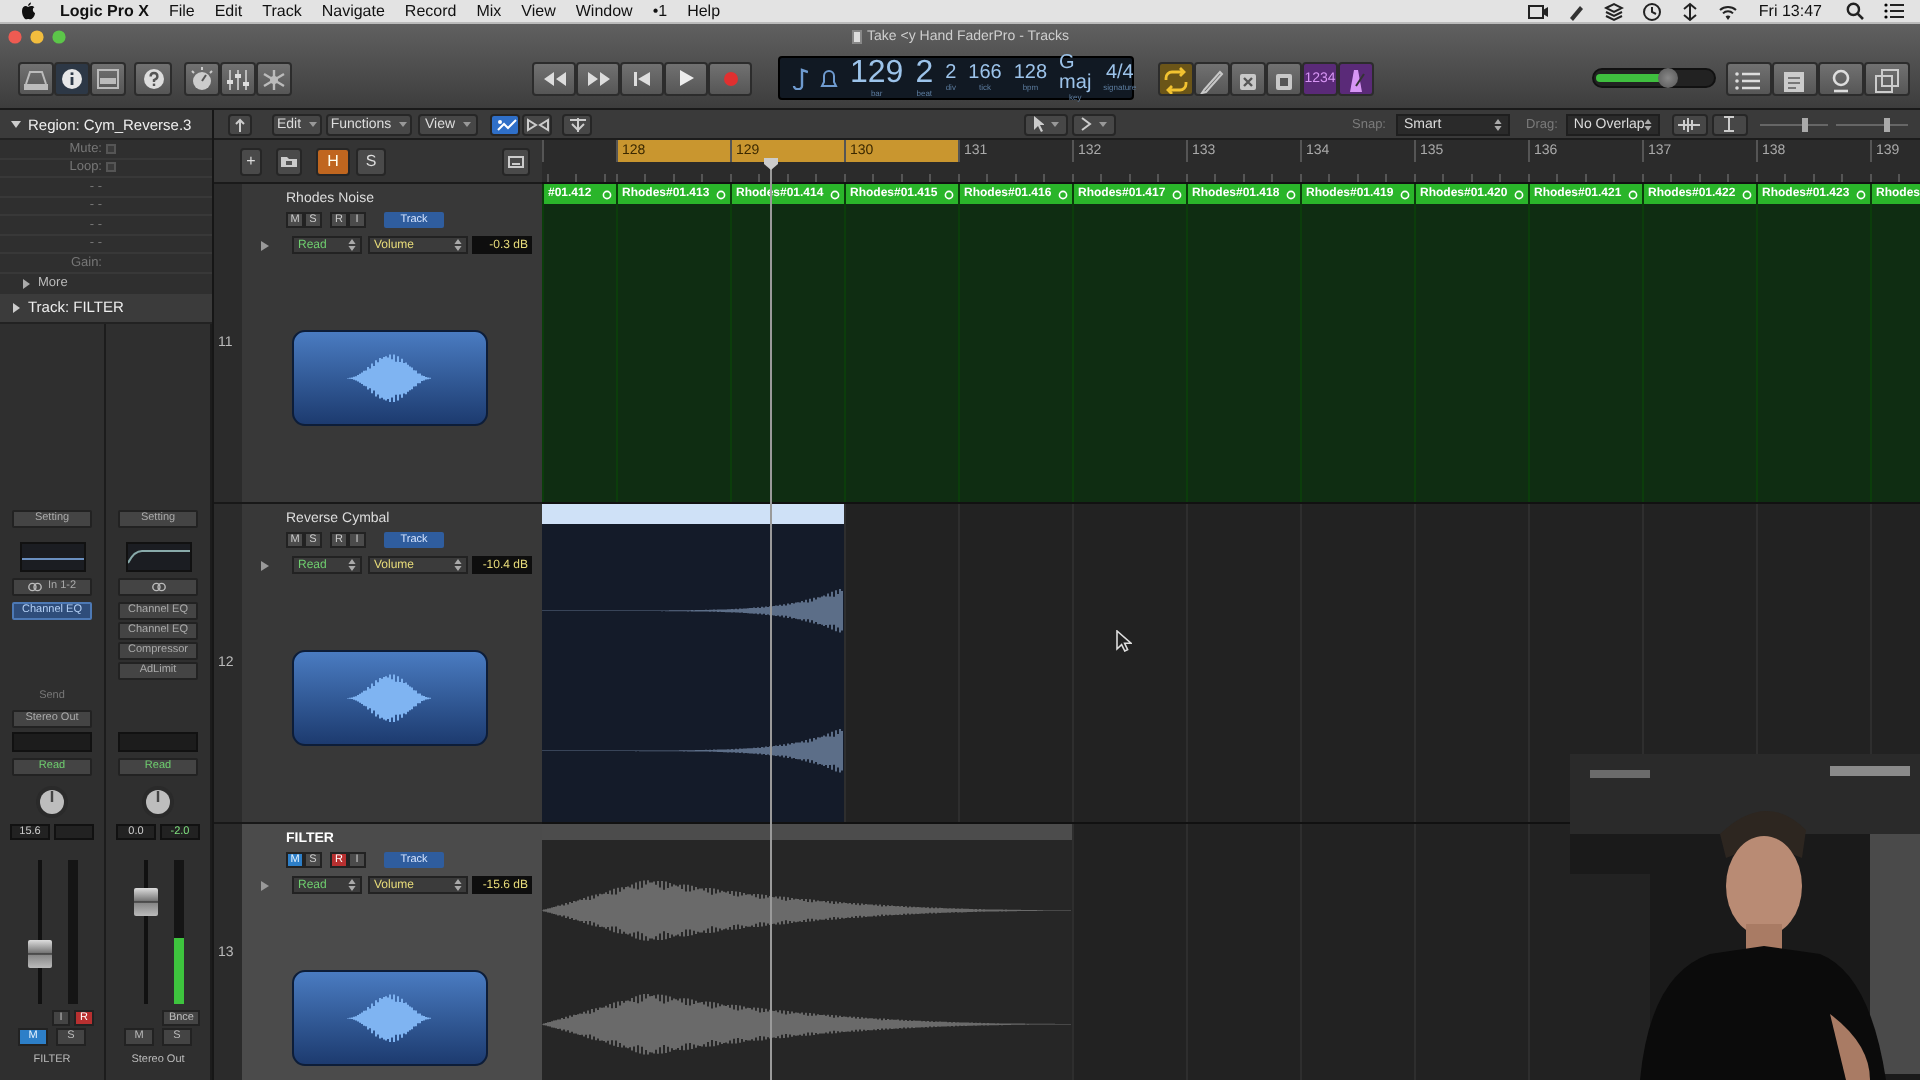  What do you see at coordinates (1841, 78) in the screenshot?
I see `loops-button` at bounding box center [1841, 78].